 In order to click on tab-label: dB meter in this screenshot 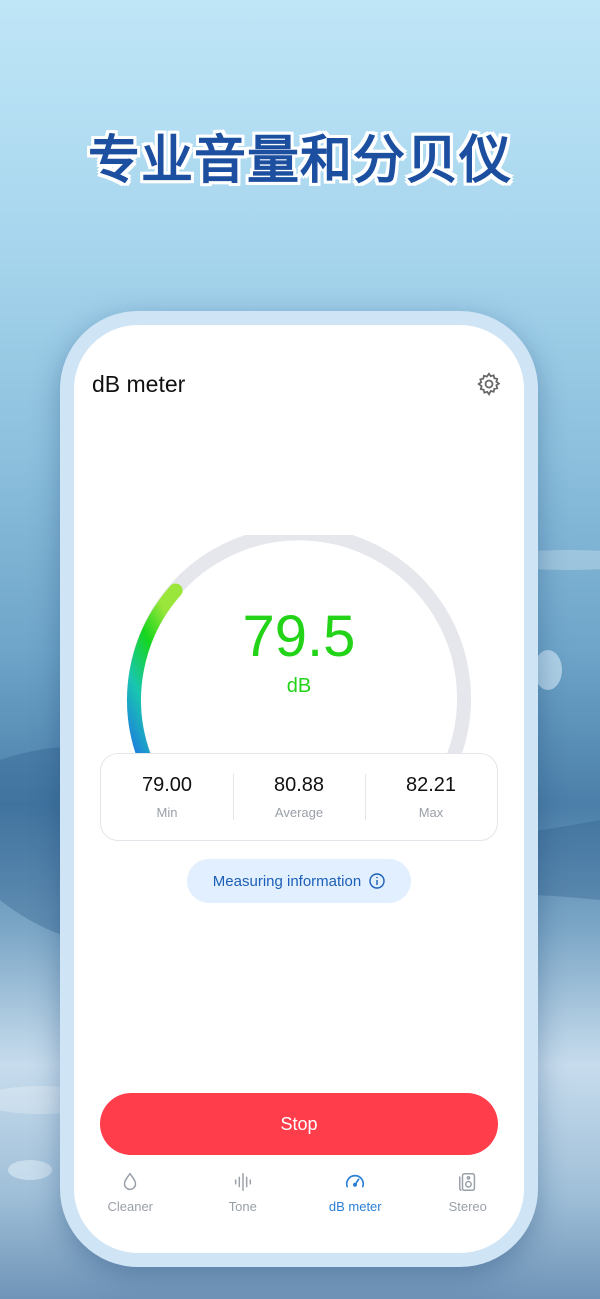, I will do `click(355, 1206)`.